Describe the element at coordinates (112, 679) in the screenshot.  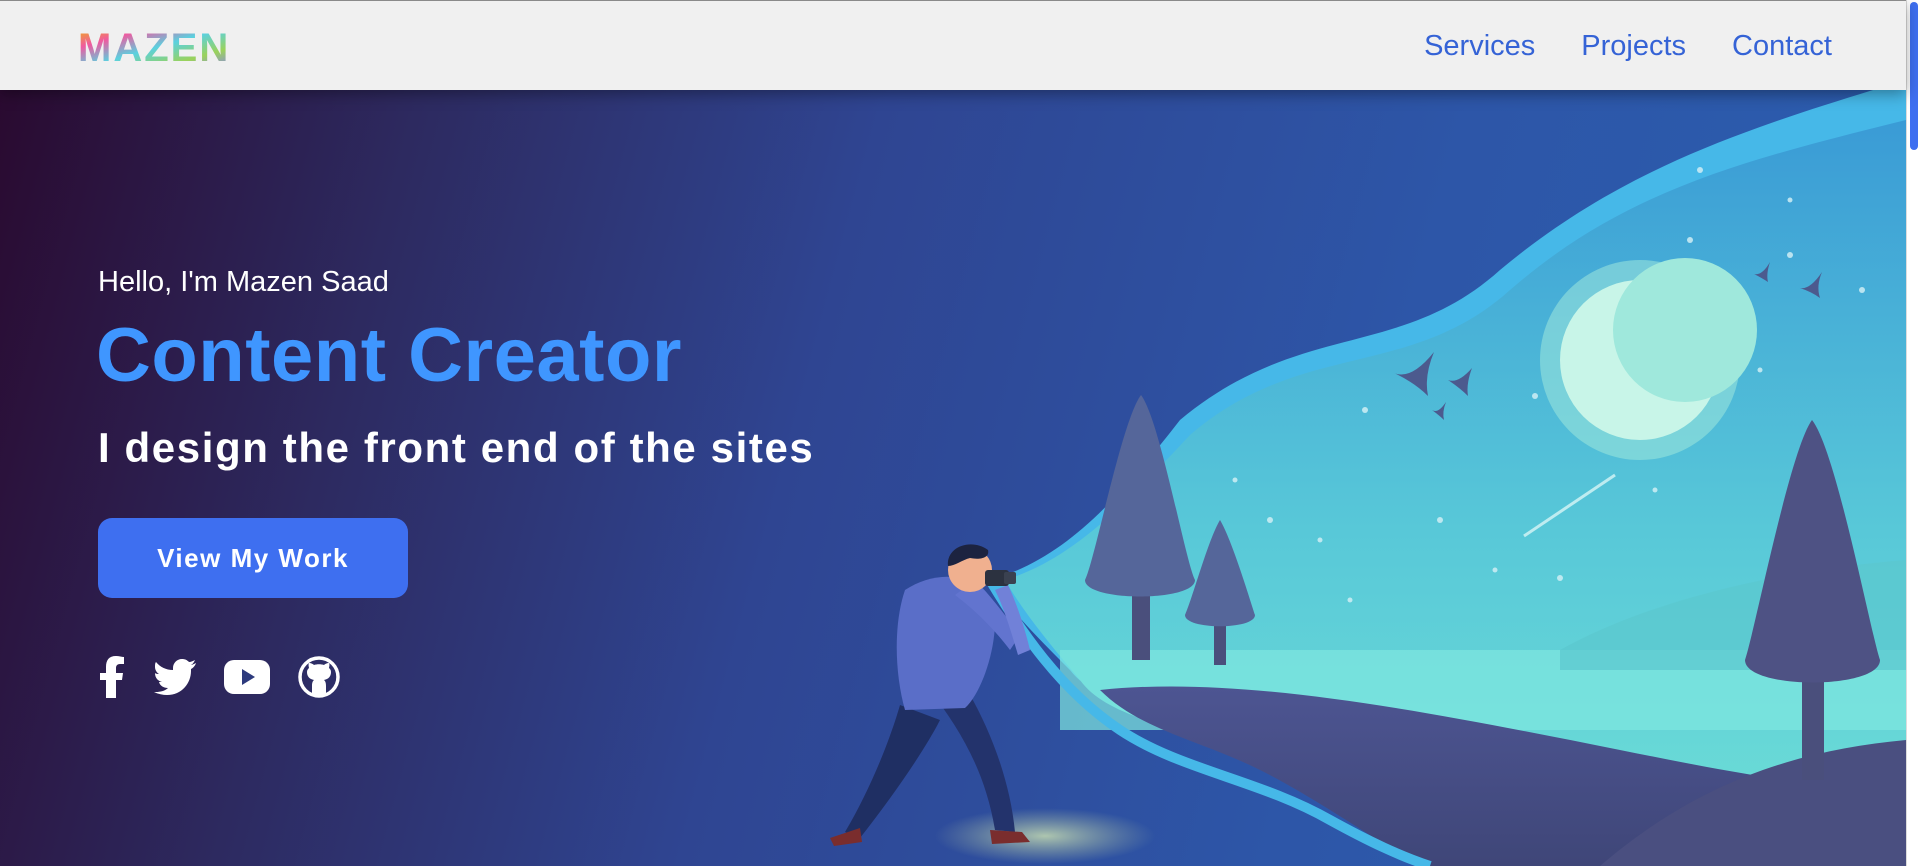
I see `facebook-icon` at that location.